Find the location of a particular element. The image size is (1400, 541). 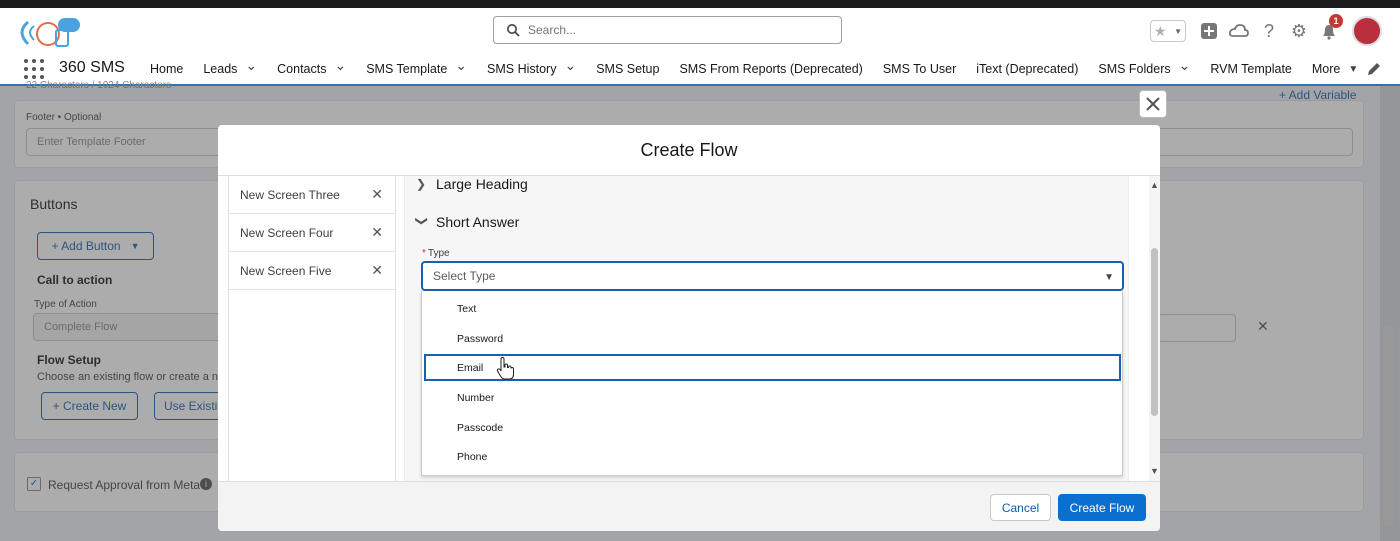

nav-item-sms-setup: SMS Setup is located at coordinates (627, 69).